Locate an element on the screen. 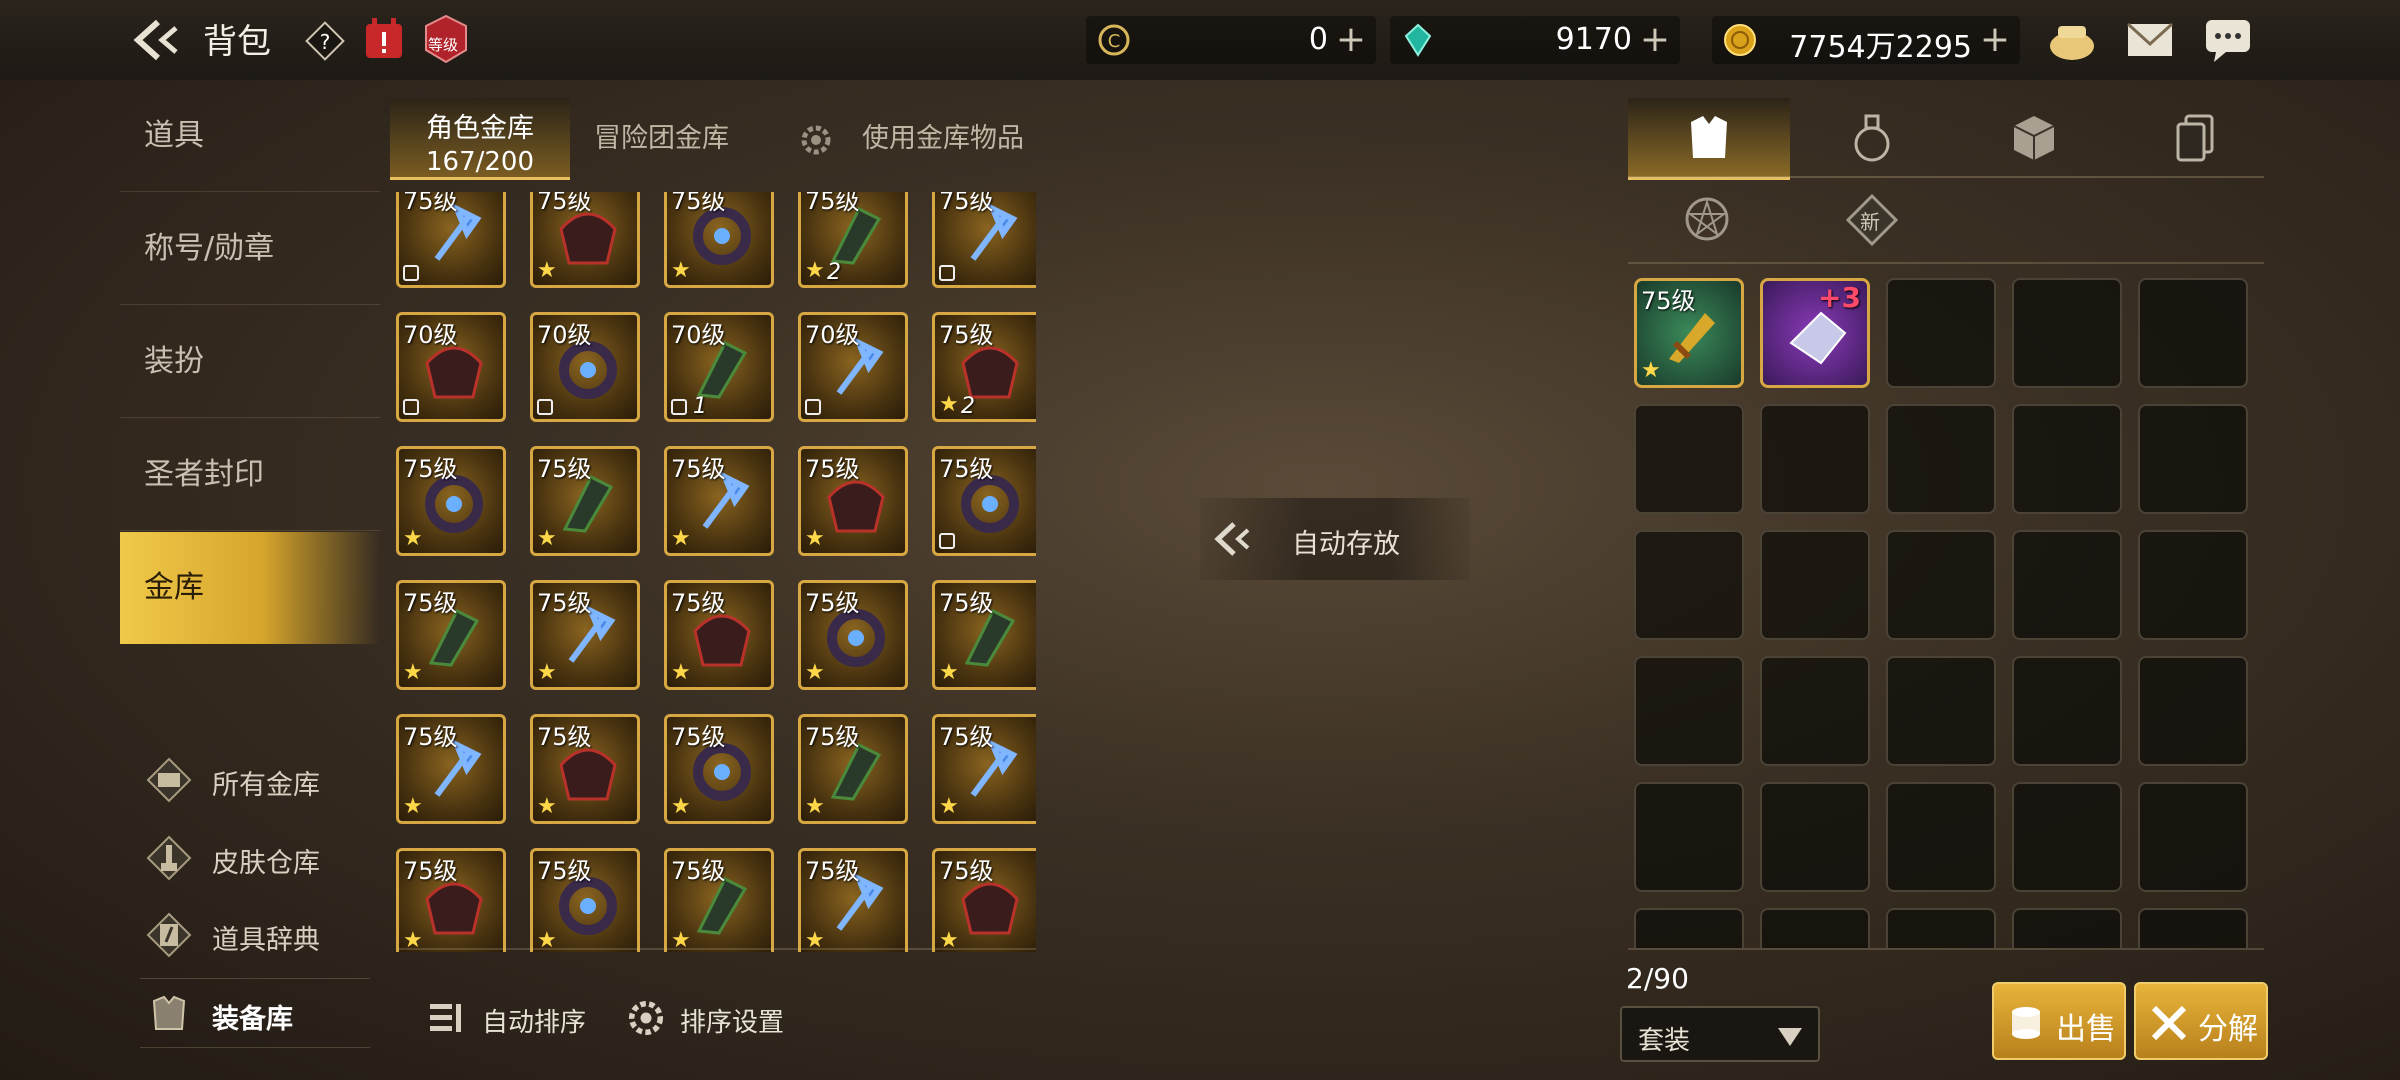 The height and width of the screenshot is (1080, 2400). sub-item-all-vaults: 所有金库 is located at coordinates (255, 780).